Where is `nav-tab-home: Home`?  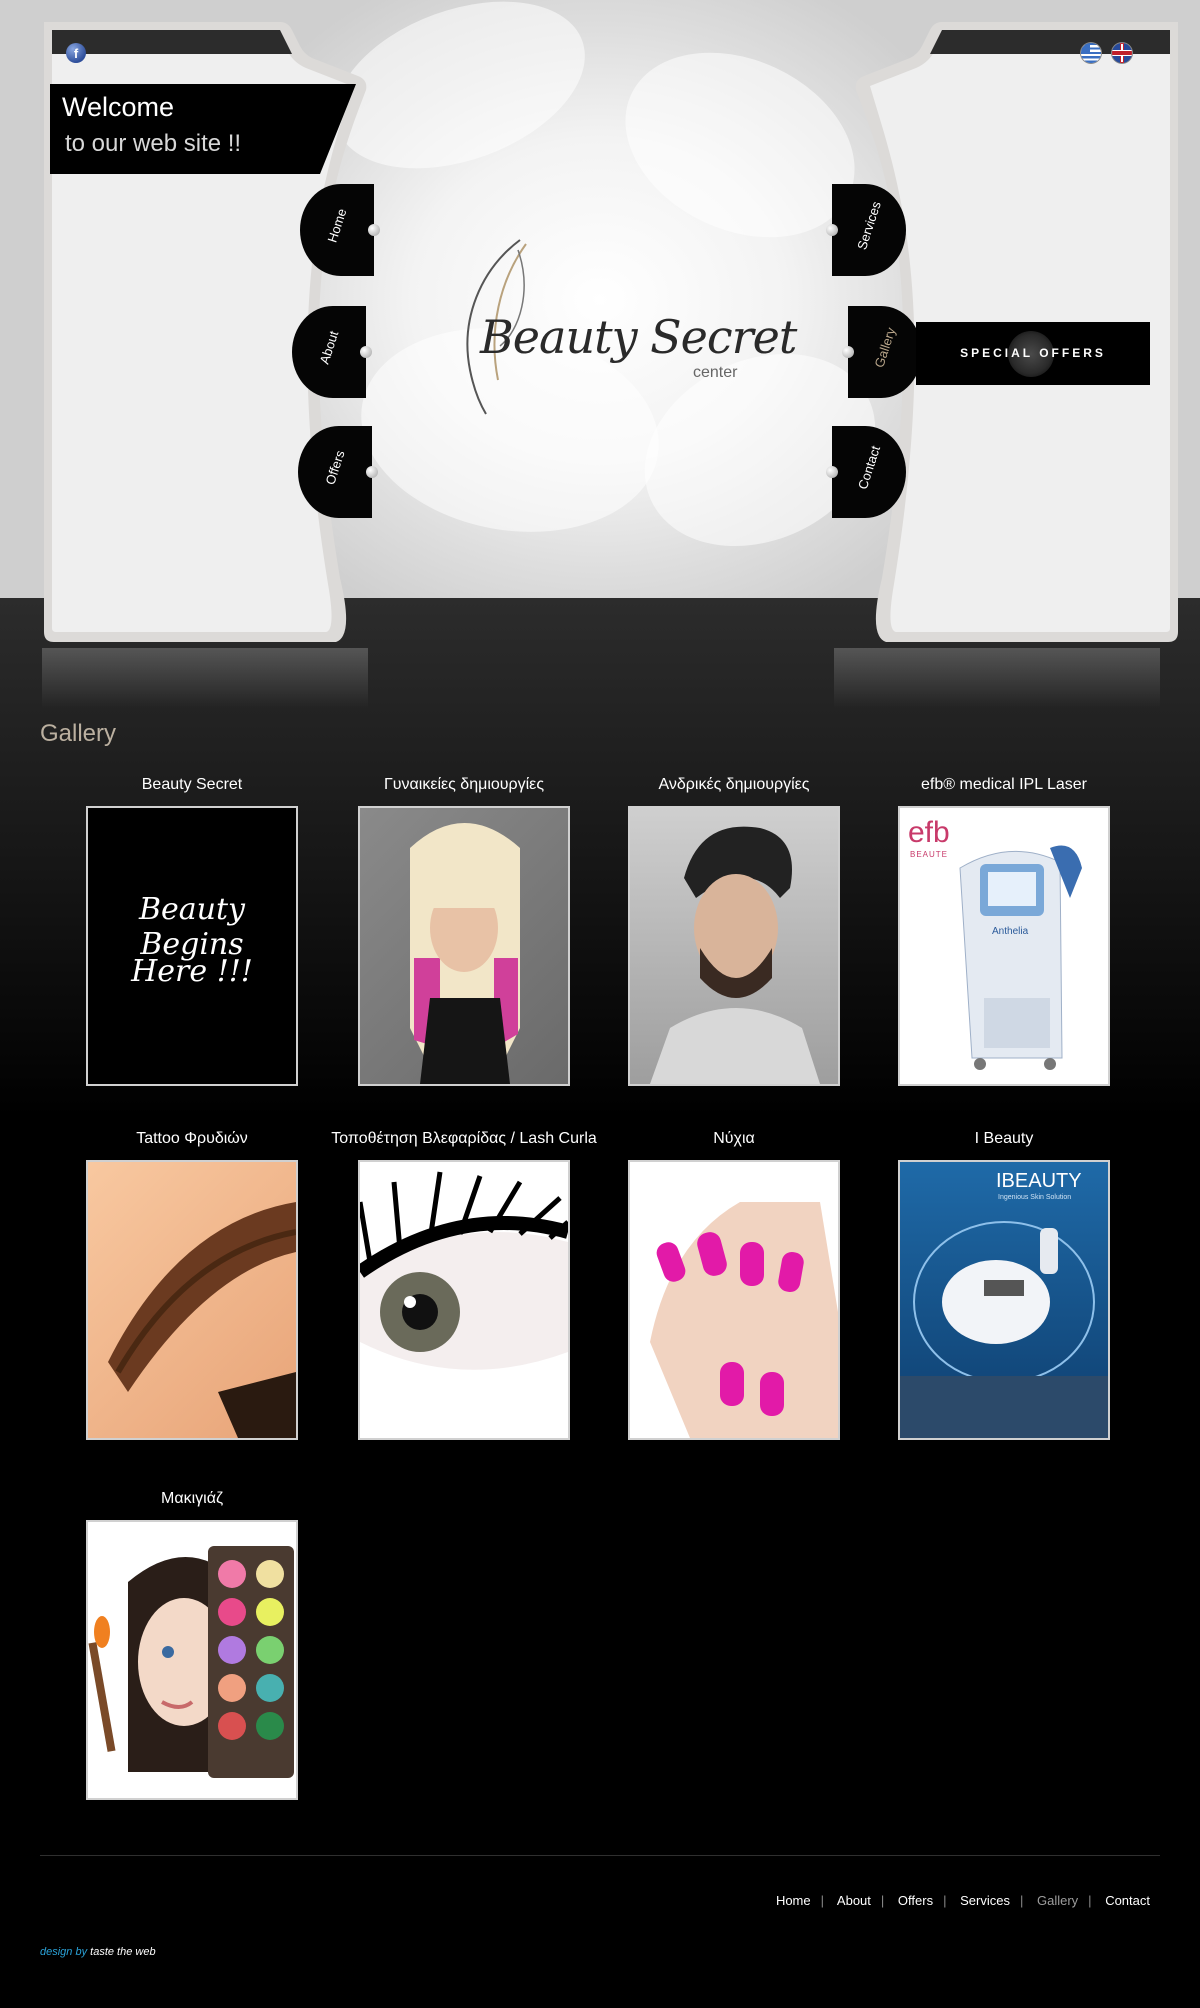 nav-tab-home: Home is located at coordinates (340, 230).